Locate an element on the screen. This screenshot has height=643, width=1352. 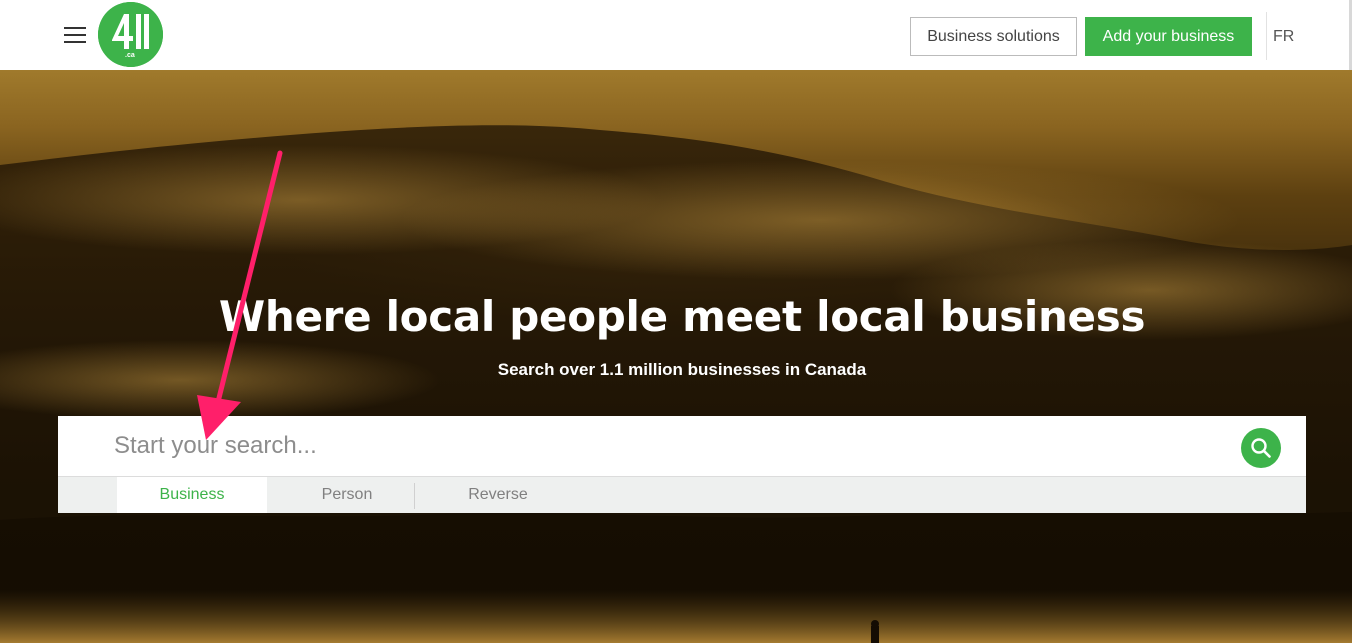
add-your-business-button: Add your business is located at coordinates (1168, 36).